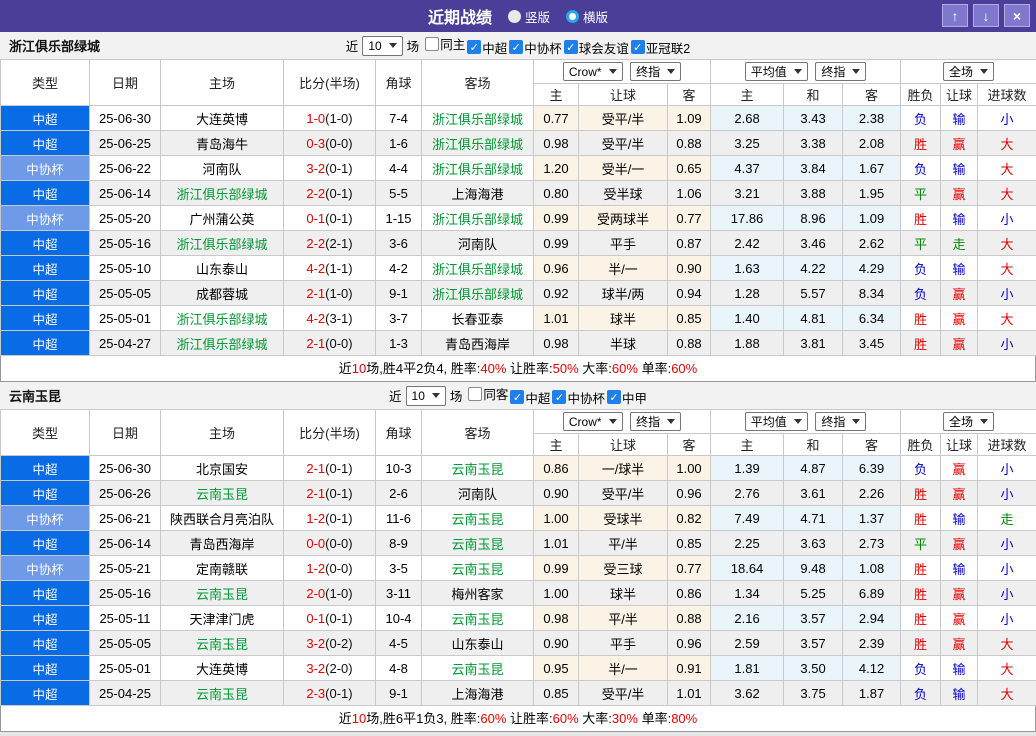  I want to click on ah-home-odds: 0.90, so click(556, 643).